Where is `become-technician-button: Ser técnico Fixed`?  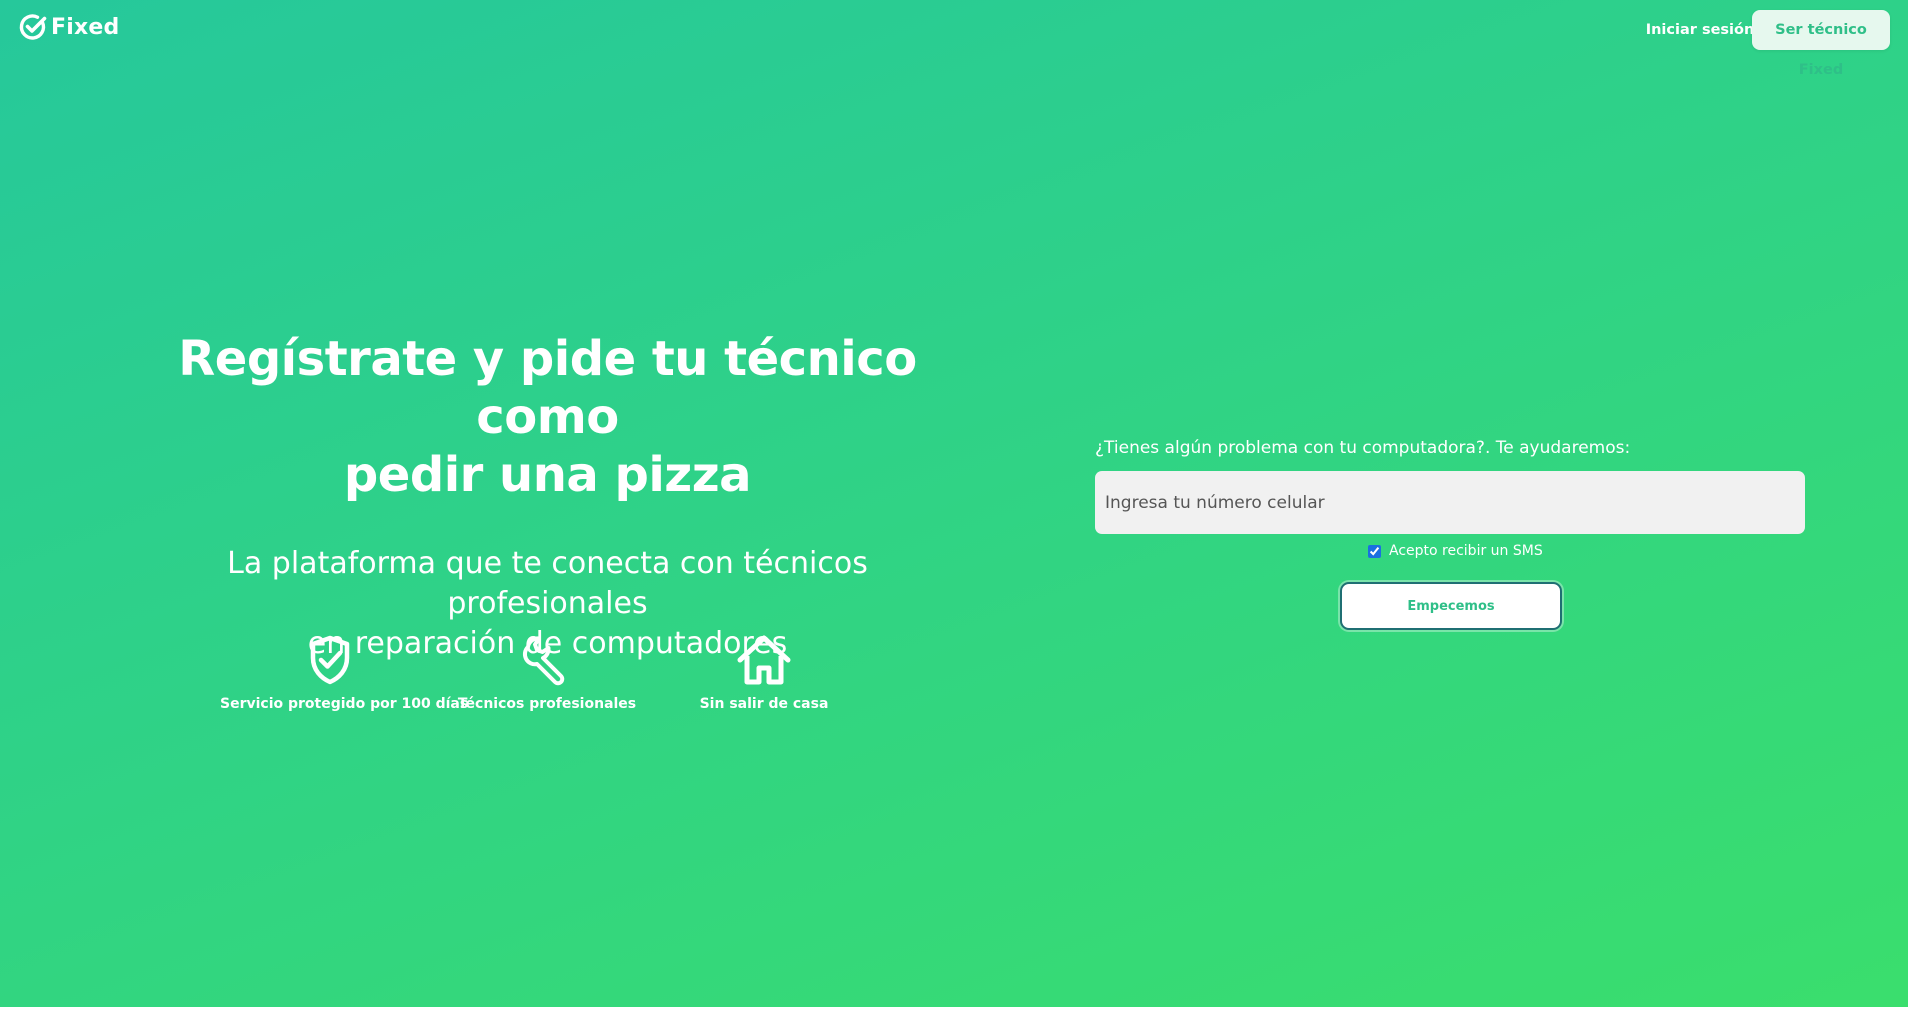
become-technician-button: Ser técnico Fixed is located at coordinates (1821, 44).